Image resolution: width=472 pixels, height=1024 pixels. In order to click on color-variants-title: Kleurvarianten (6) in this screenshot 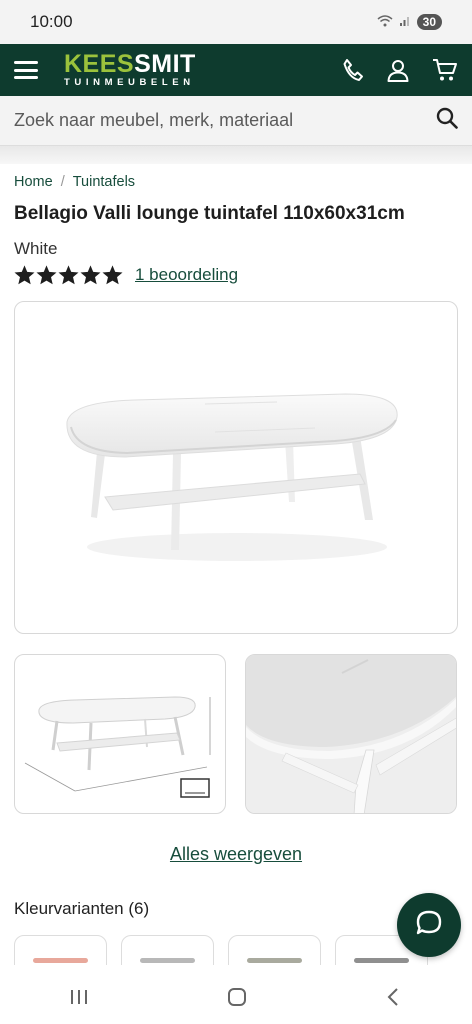, I will do `click(82, 908)`.